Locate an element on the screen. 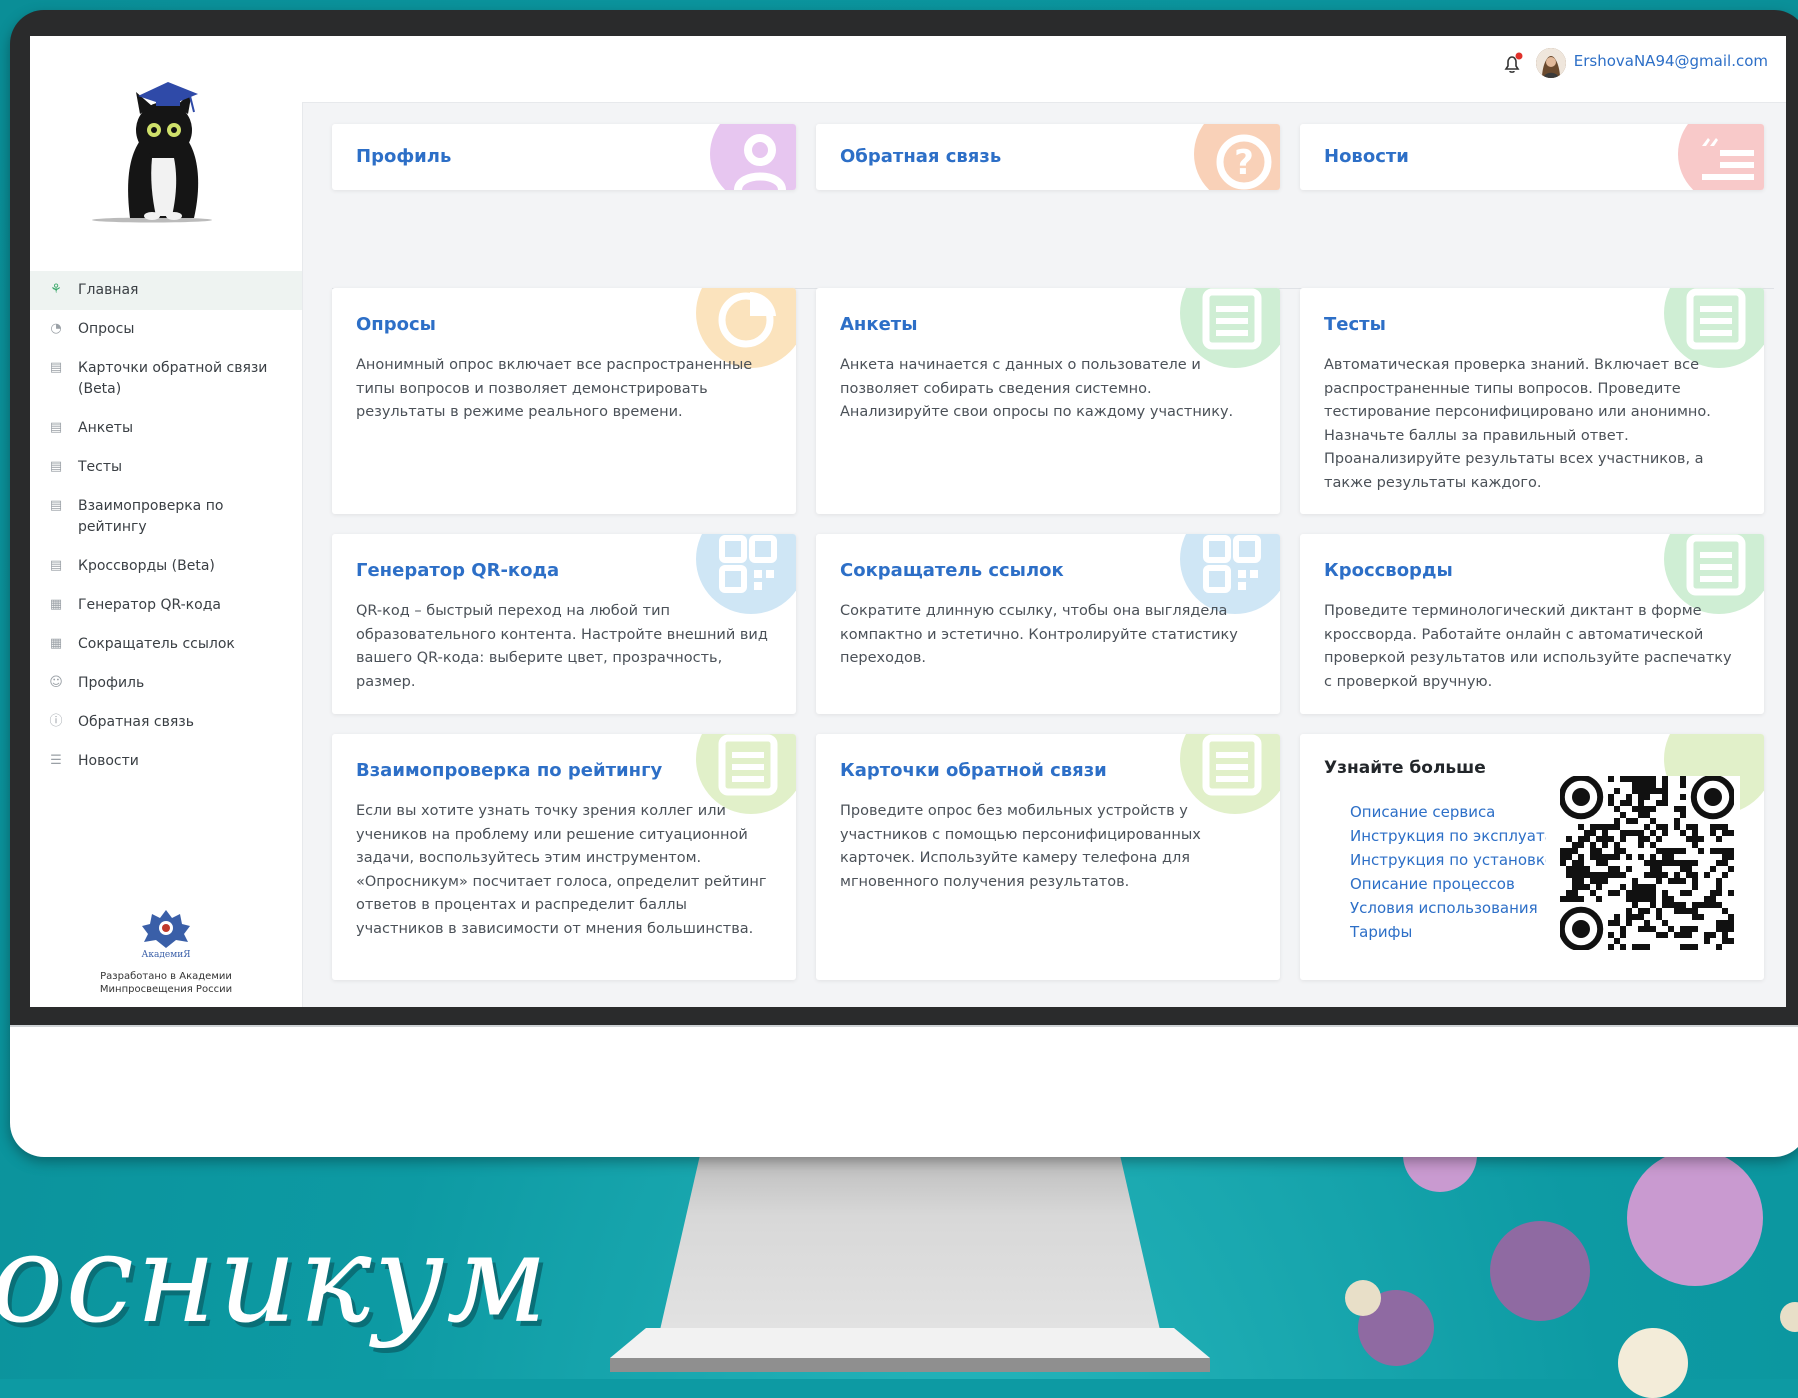 The width and height of the screenshot is (1798, 1398). sidebar-item-tests: ▤ Тесты is located at coordinates (166, 467).